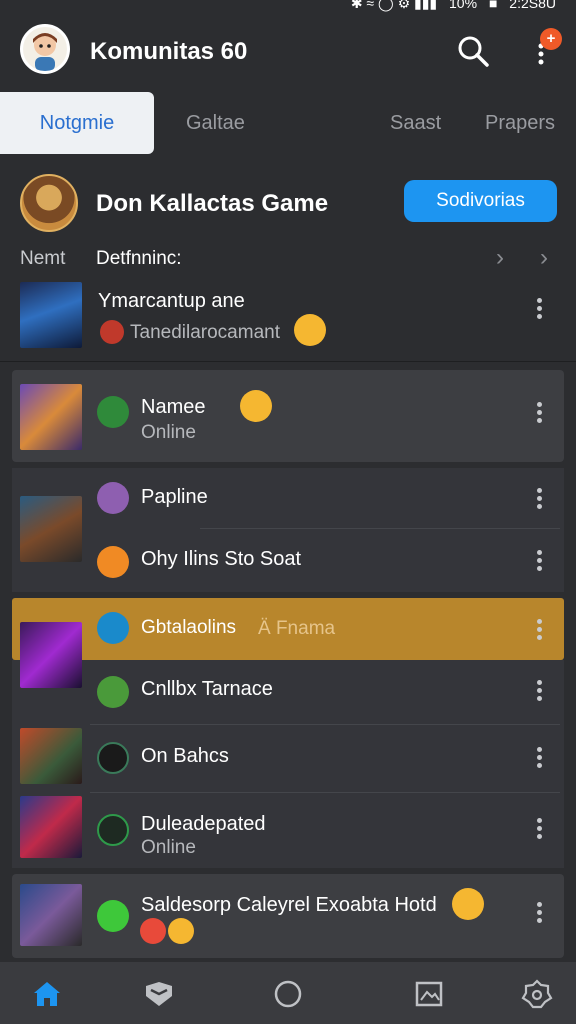  Describe the element at coordinates (49, 203) in the screenshot. I see `community-avatar` at that location.